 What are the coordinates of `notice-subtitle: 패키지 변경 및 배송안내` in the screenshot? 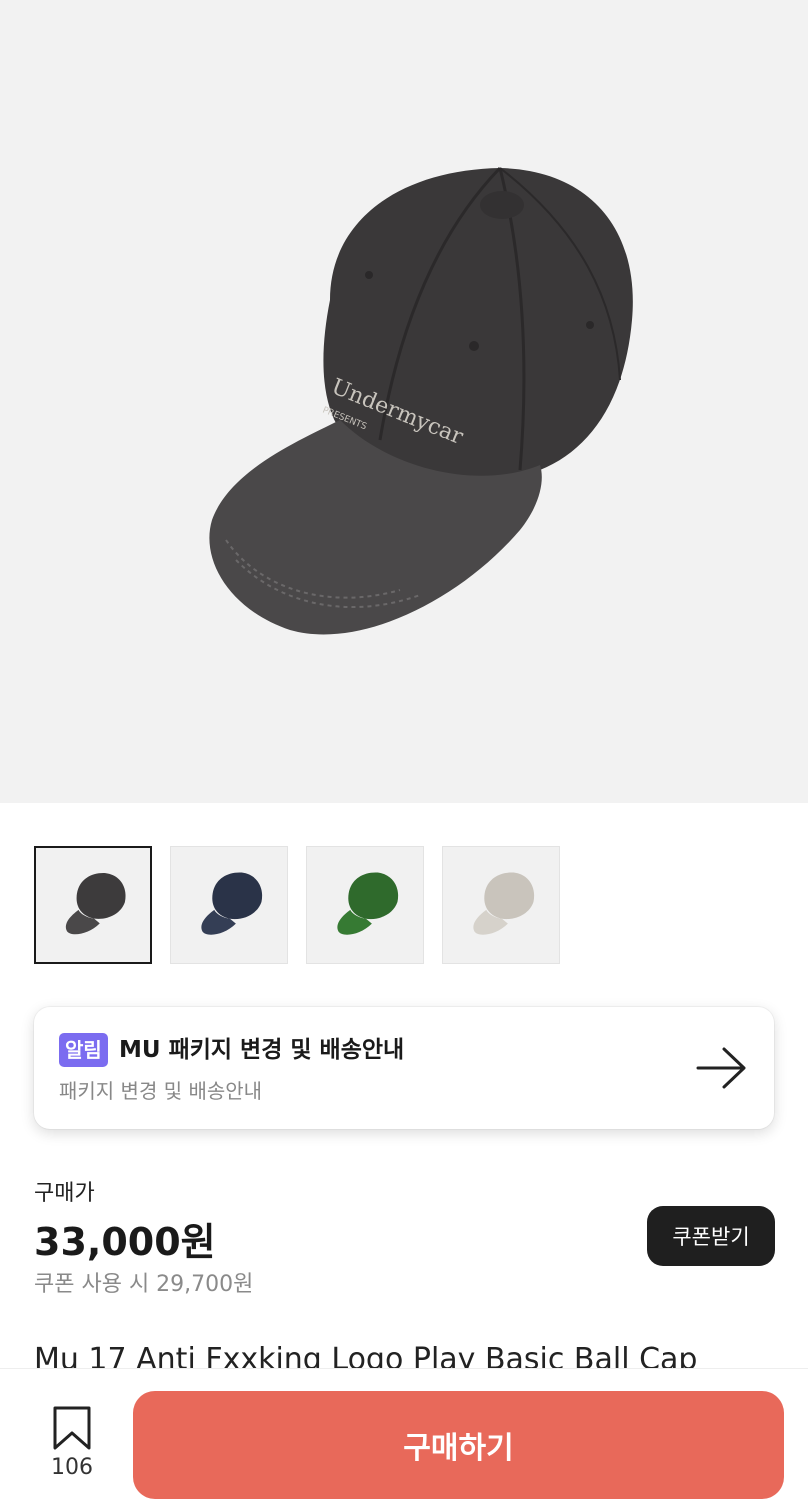 It's located at (161, 1091).